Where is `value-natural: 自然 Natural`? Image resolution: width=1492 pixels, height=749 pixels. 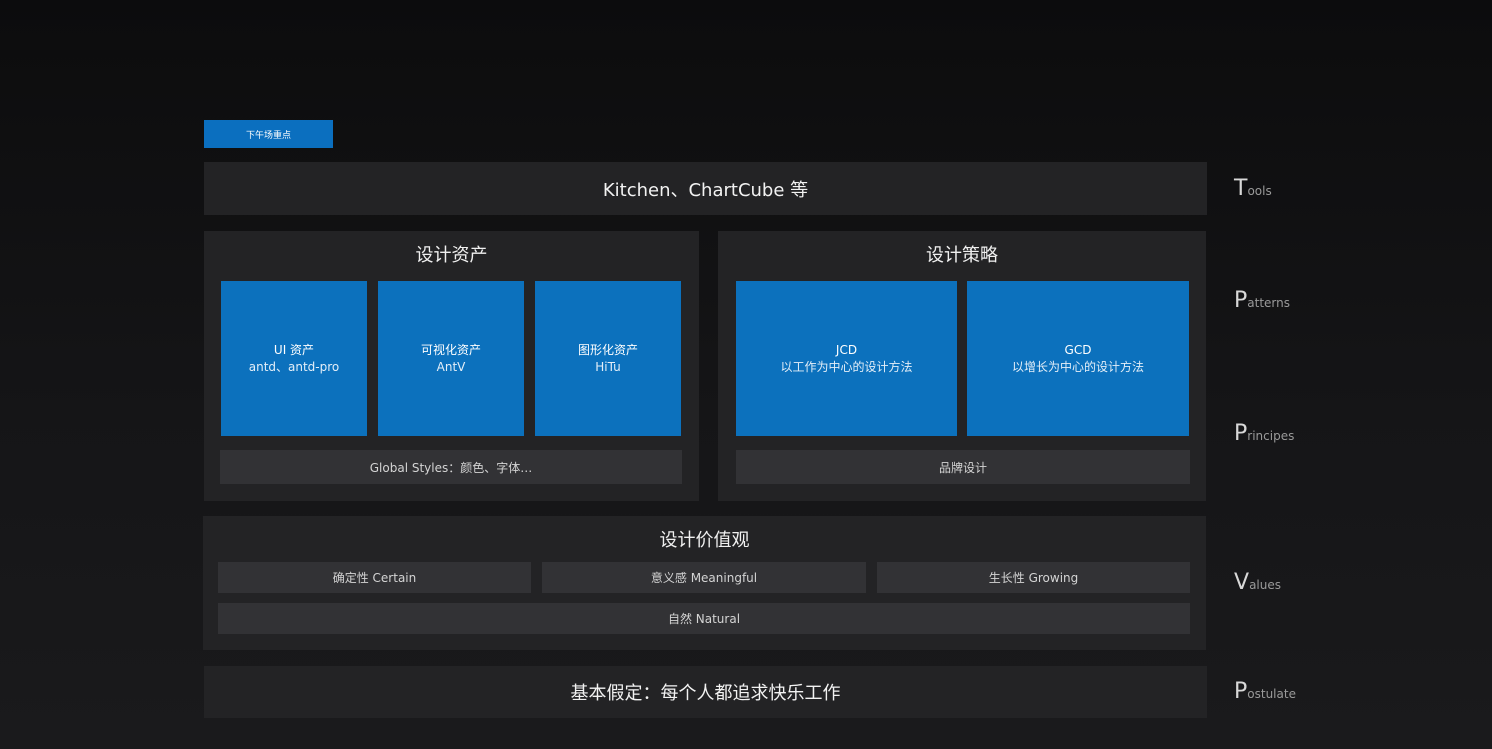
value-natural: 自然 Natural is located at coordinates (704, 618).